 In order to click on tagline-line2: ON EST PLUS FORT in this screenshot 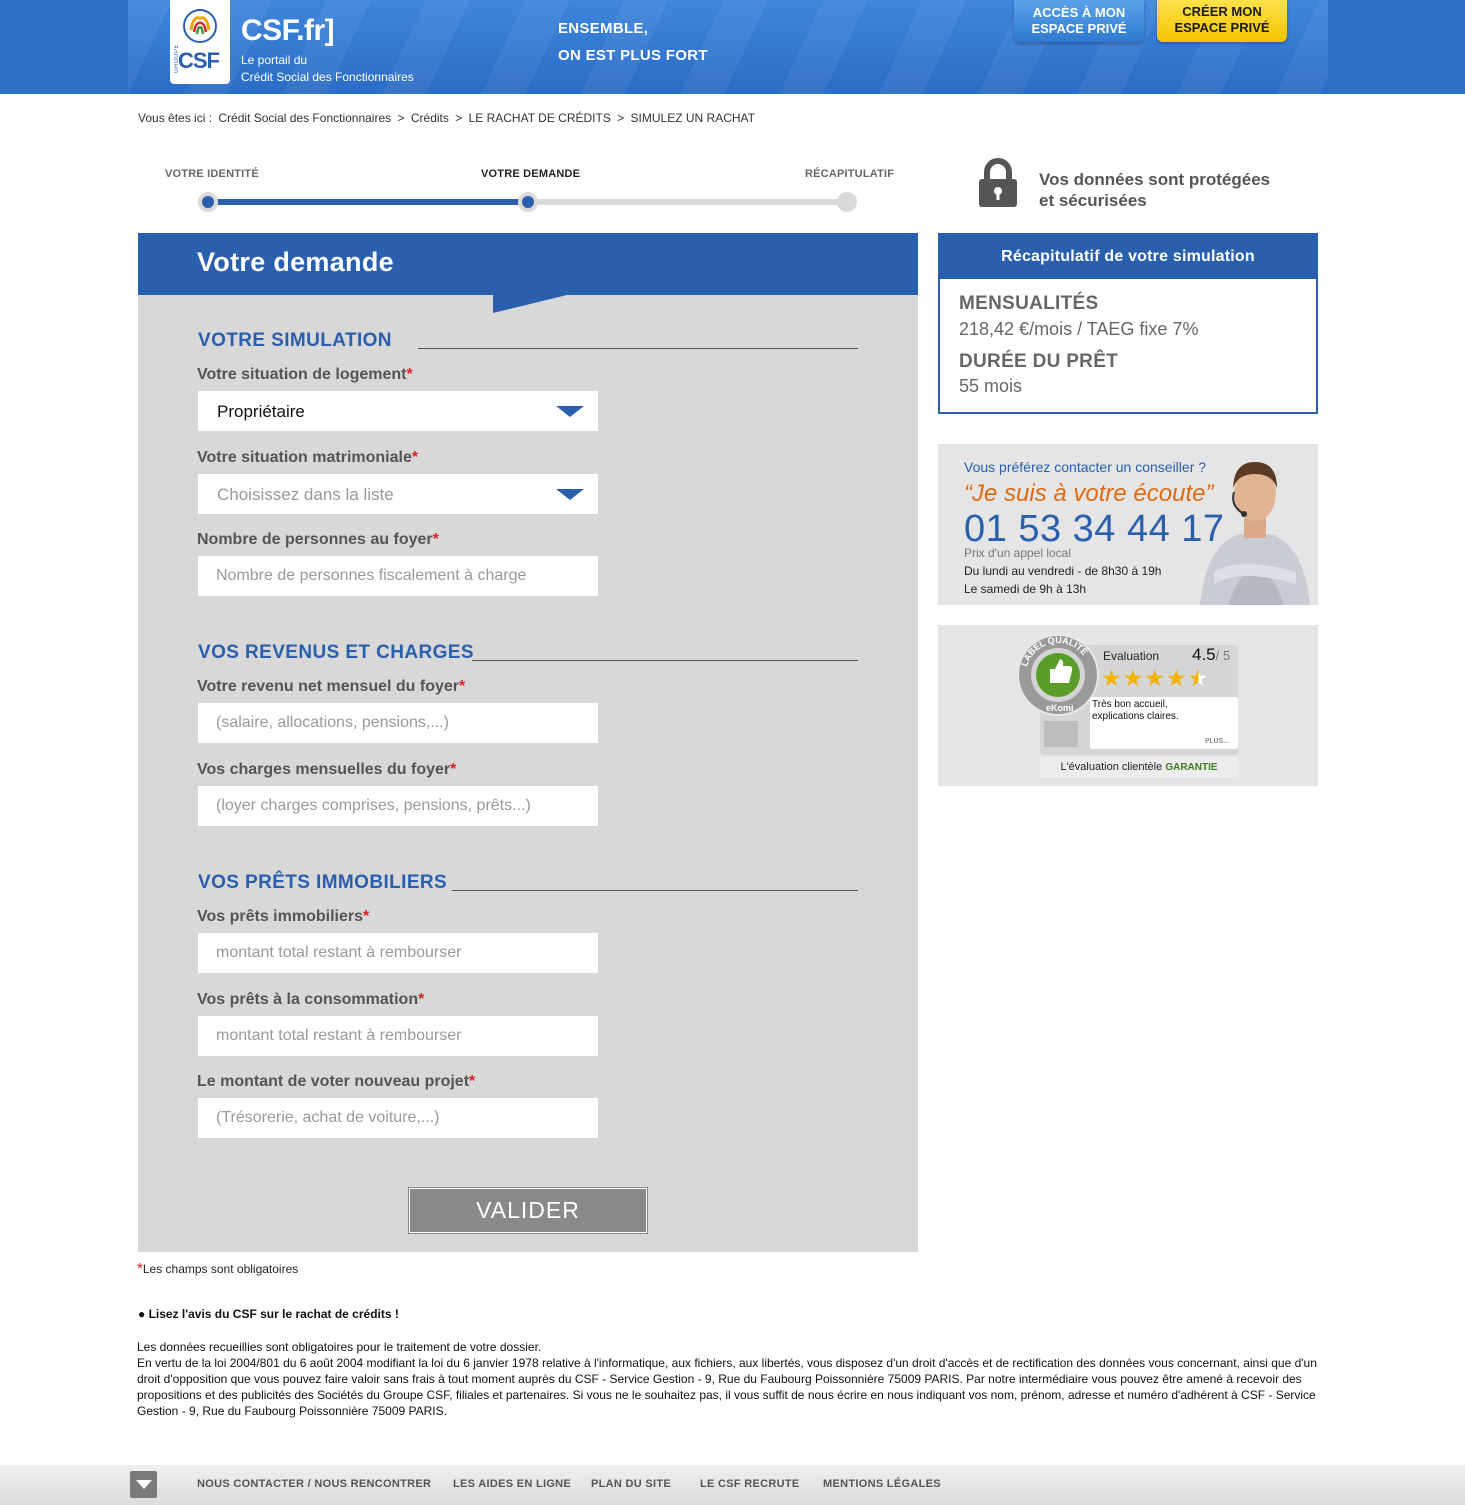, I will do `click(633, 55)`.